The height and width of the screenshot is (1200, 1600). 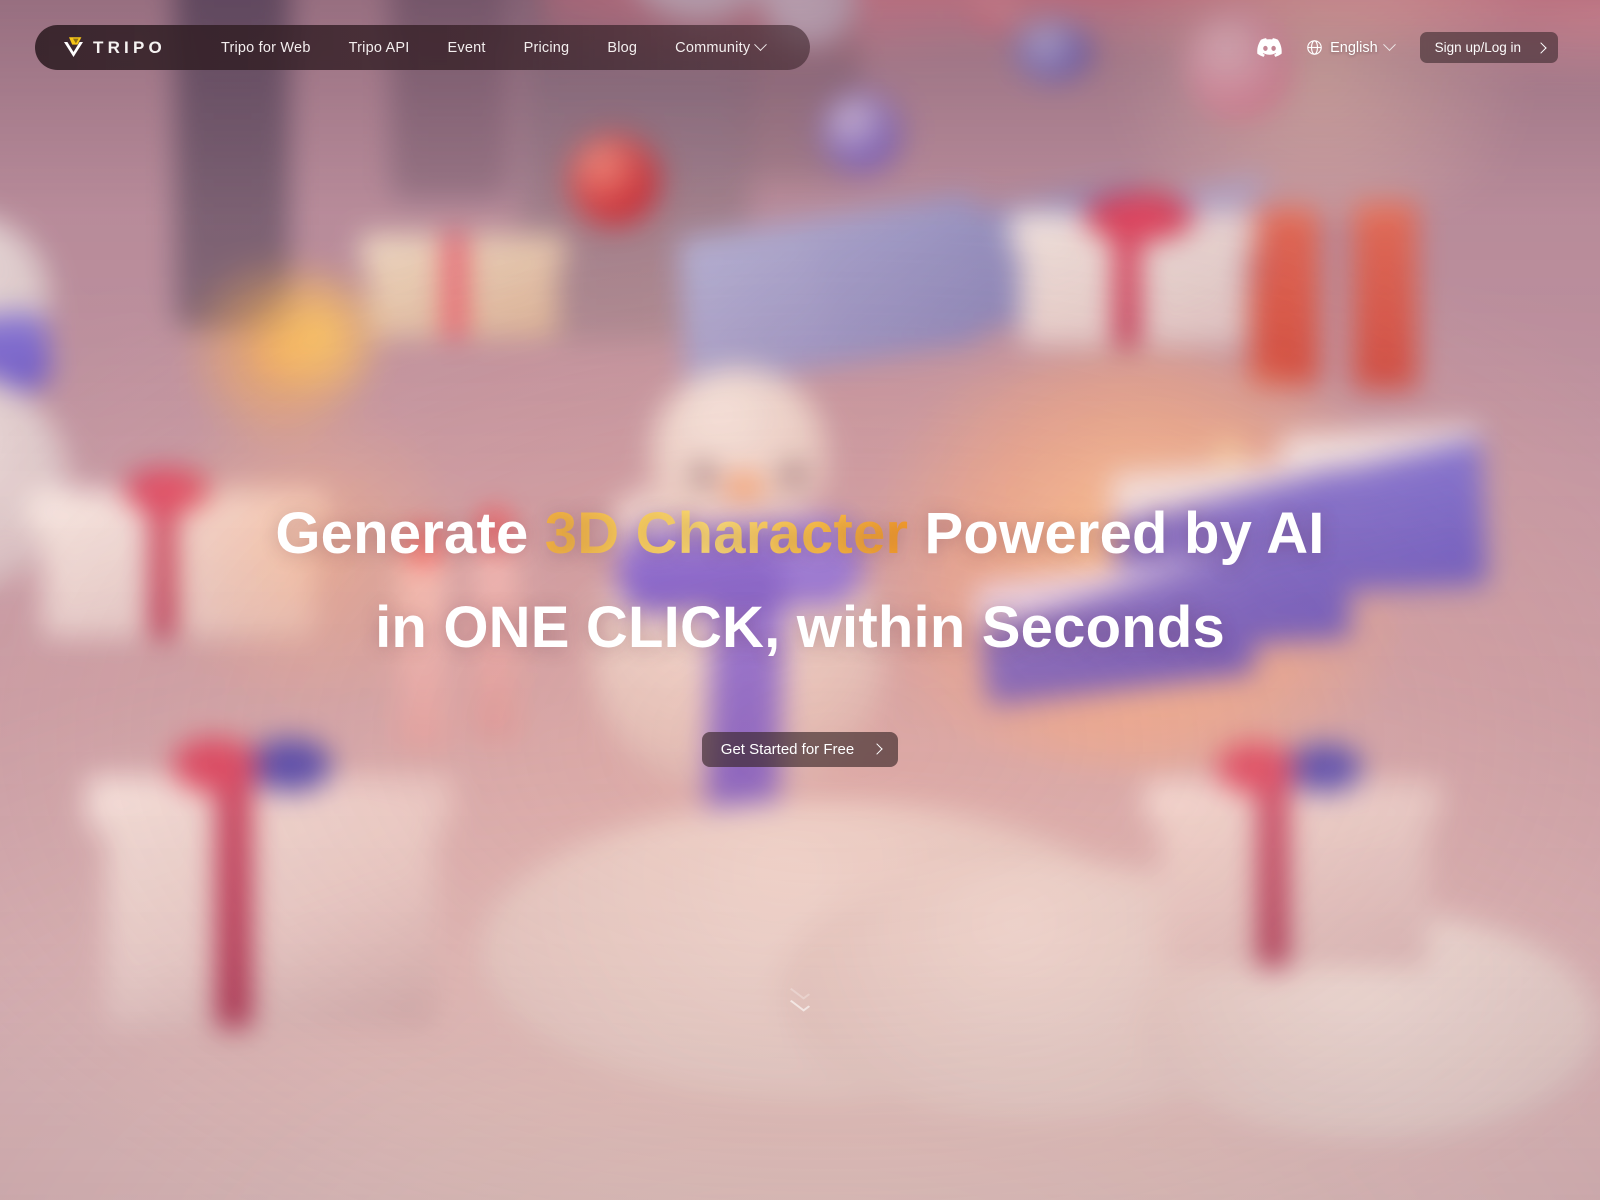 What do you see at coordinates (410, 533) in the screenshot?
I see `headline-part1: Generate` at bounding box center [410, 533].